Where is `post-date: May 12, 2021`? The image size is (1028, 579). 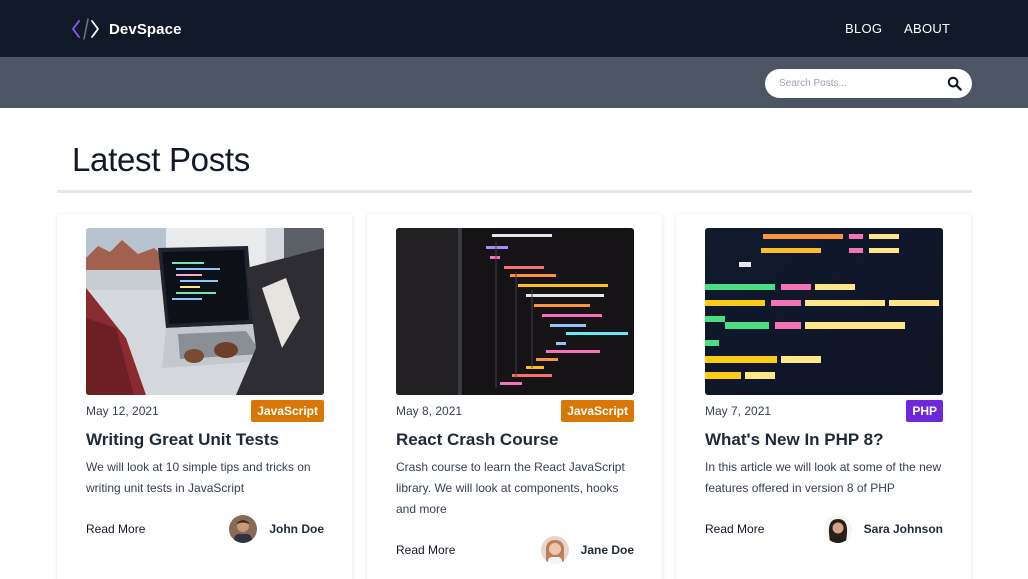
post-date: May 12, 2021 is located at coordinates (122, 411).